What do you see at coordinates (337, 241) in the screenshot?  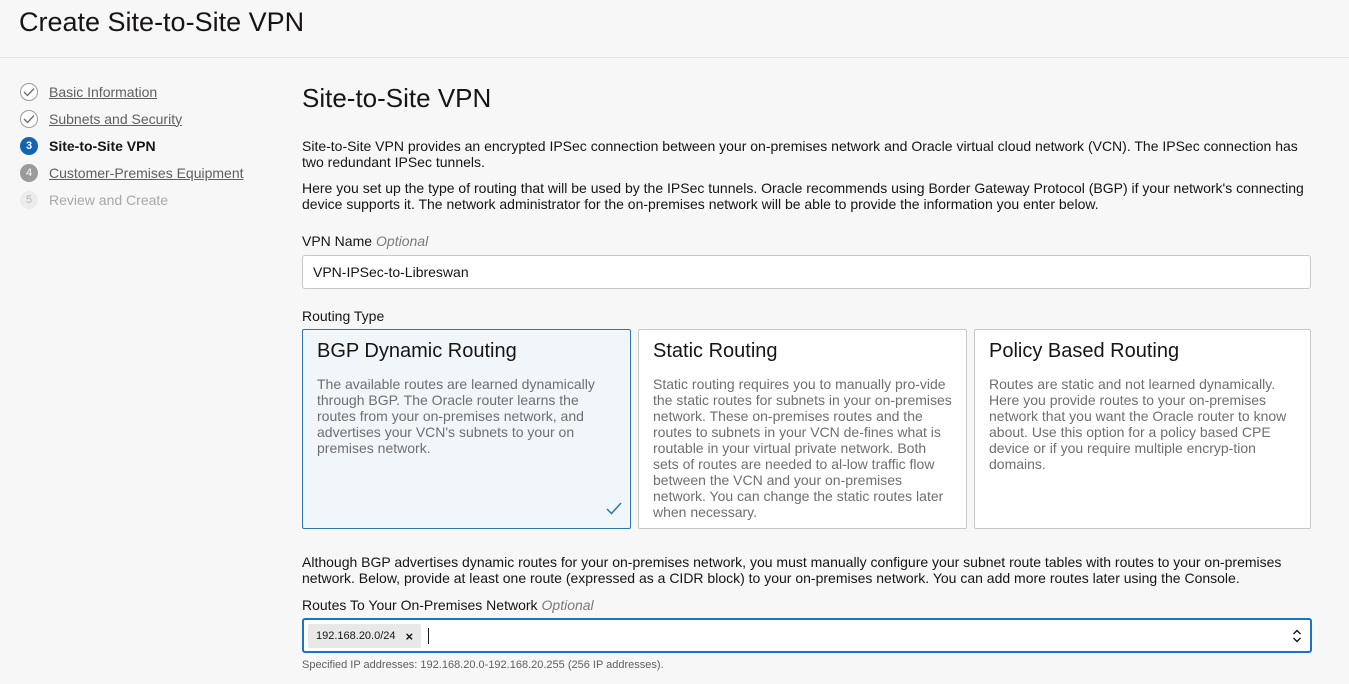 I see `vpn-name-label-text: VPN Name` at bounding box center [337, 241].